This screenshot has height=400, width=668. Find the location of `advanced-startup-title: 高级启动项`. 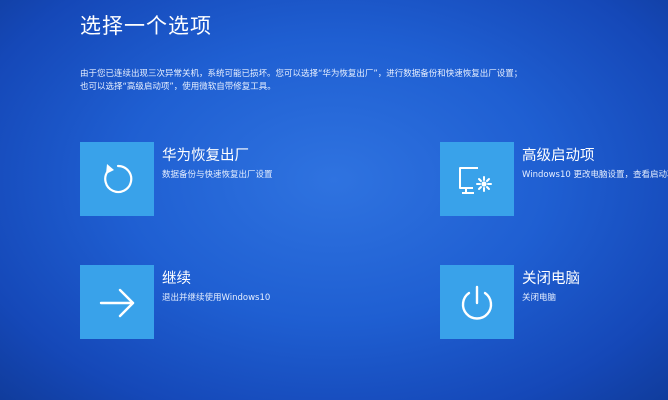

advanced-startup-title: 高级启动项 is located at coordinates (558, 156).